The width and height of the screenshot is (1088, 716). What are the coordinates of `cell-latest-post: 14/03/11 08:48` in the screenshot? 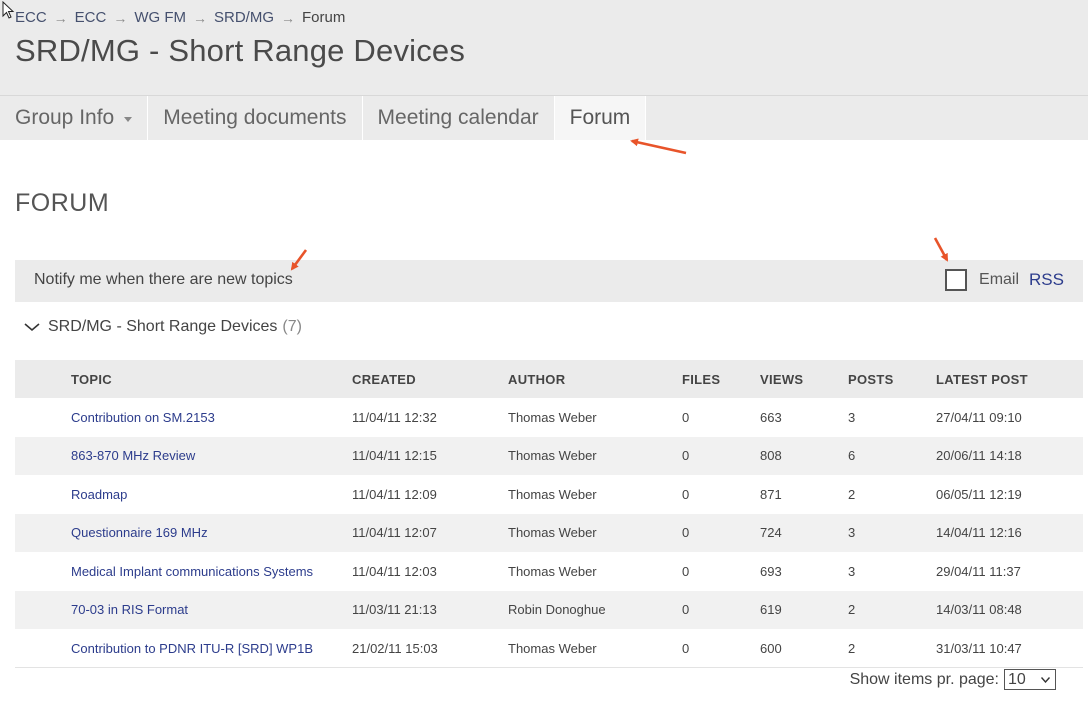 It's located at (1009, 609).